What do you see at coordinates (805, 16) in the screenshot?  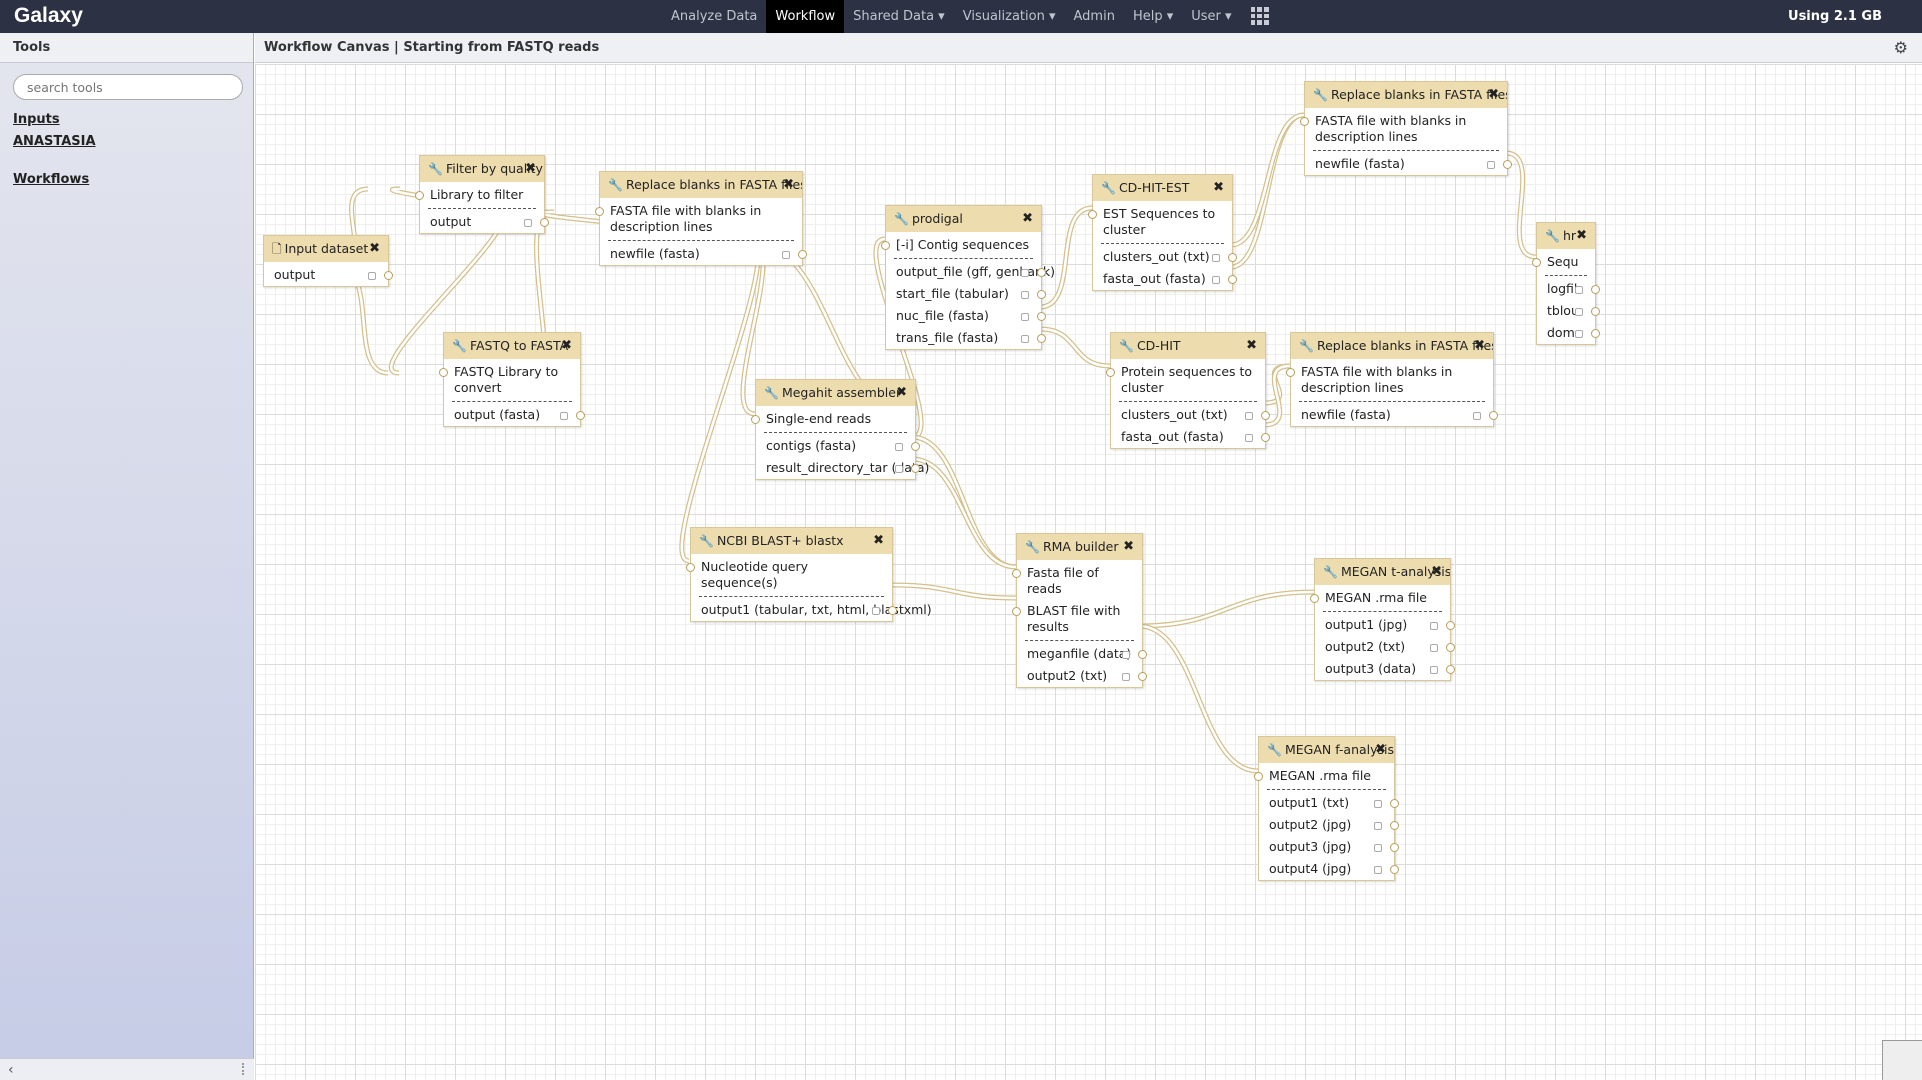 I see `nav-workflow: Workflow` at bounding box center [805, 16].